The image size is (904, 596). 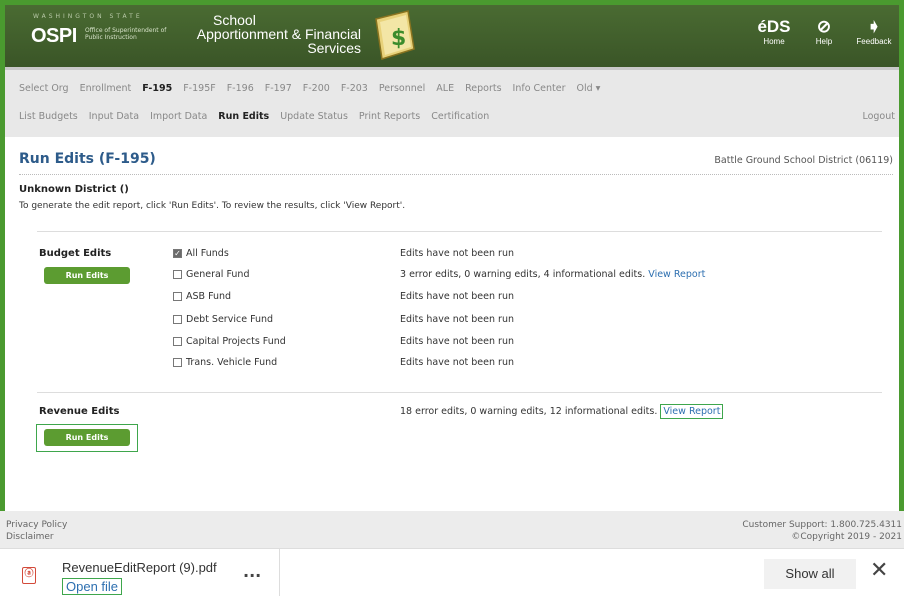 I want to click on nav-f197: F-197, so click(x=278, y=88).